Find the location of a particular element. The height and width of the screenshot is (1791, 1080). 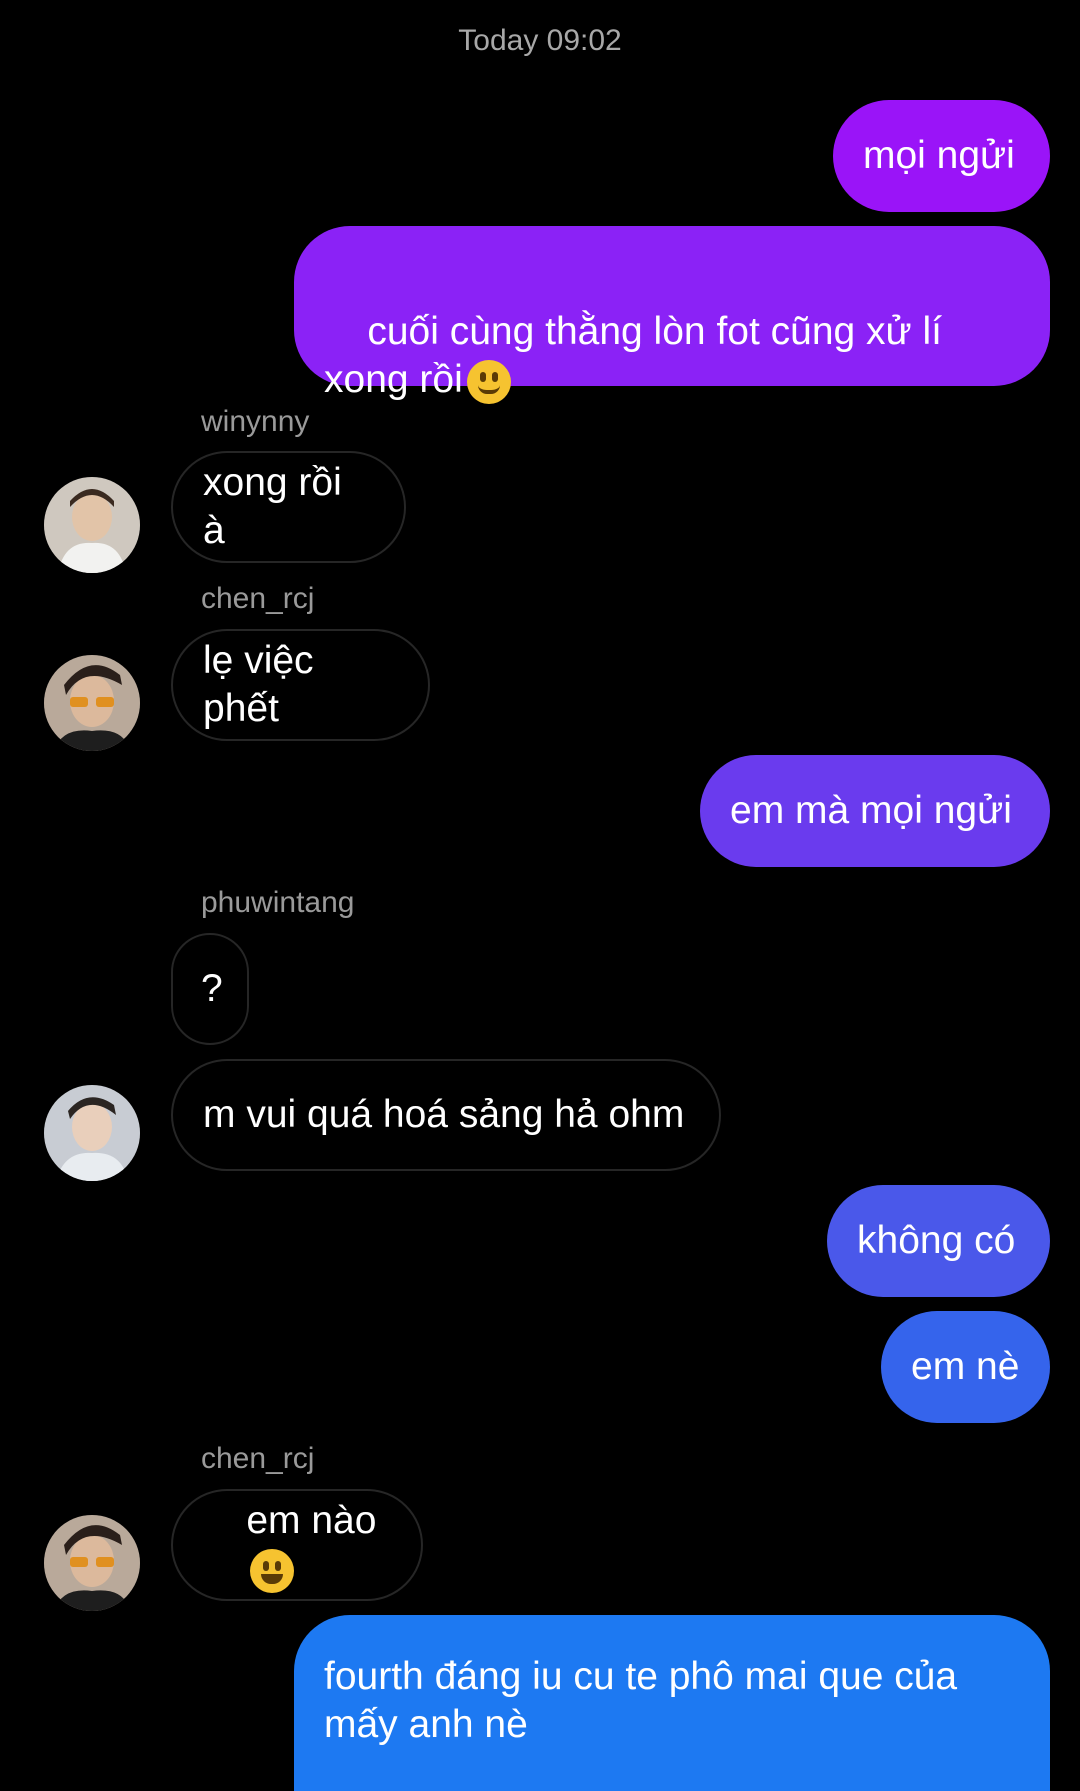

incoming-message: xong rồi à is located at coordinates (288, 507).